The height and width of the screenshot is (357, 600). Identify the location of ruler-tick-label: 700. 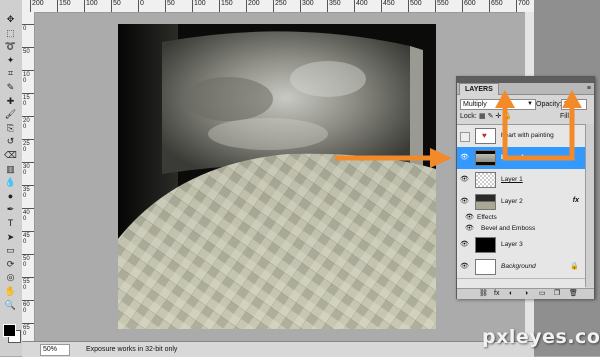
(523, 6).